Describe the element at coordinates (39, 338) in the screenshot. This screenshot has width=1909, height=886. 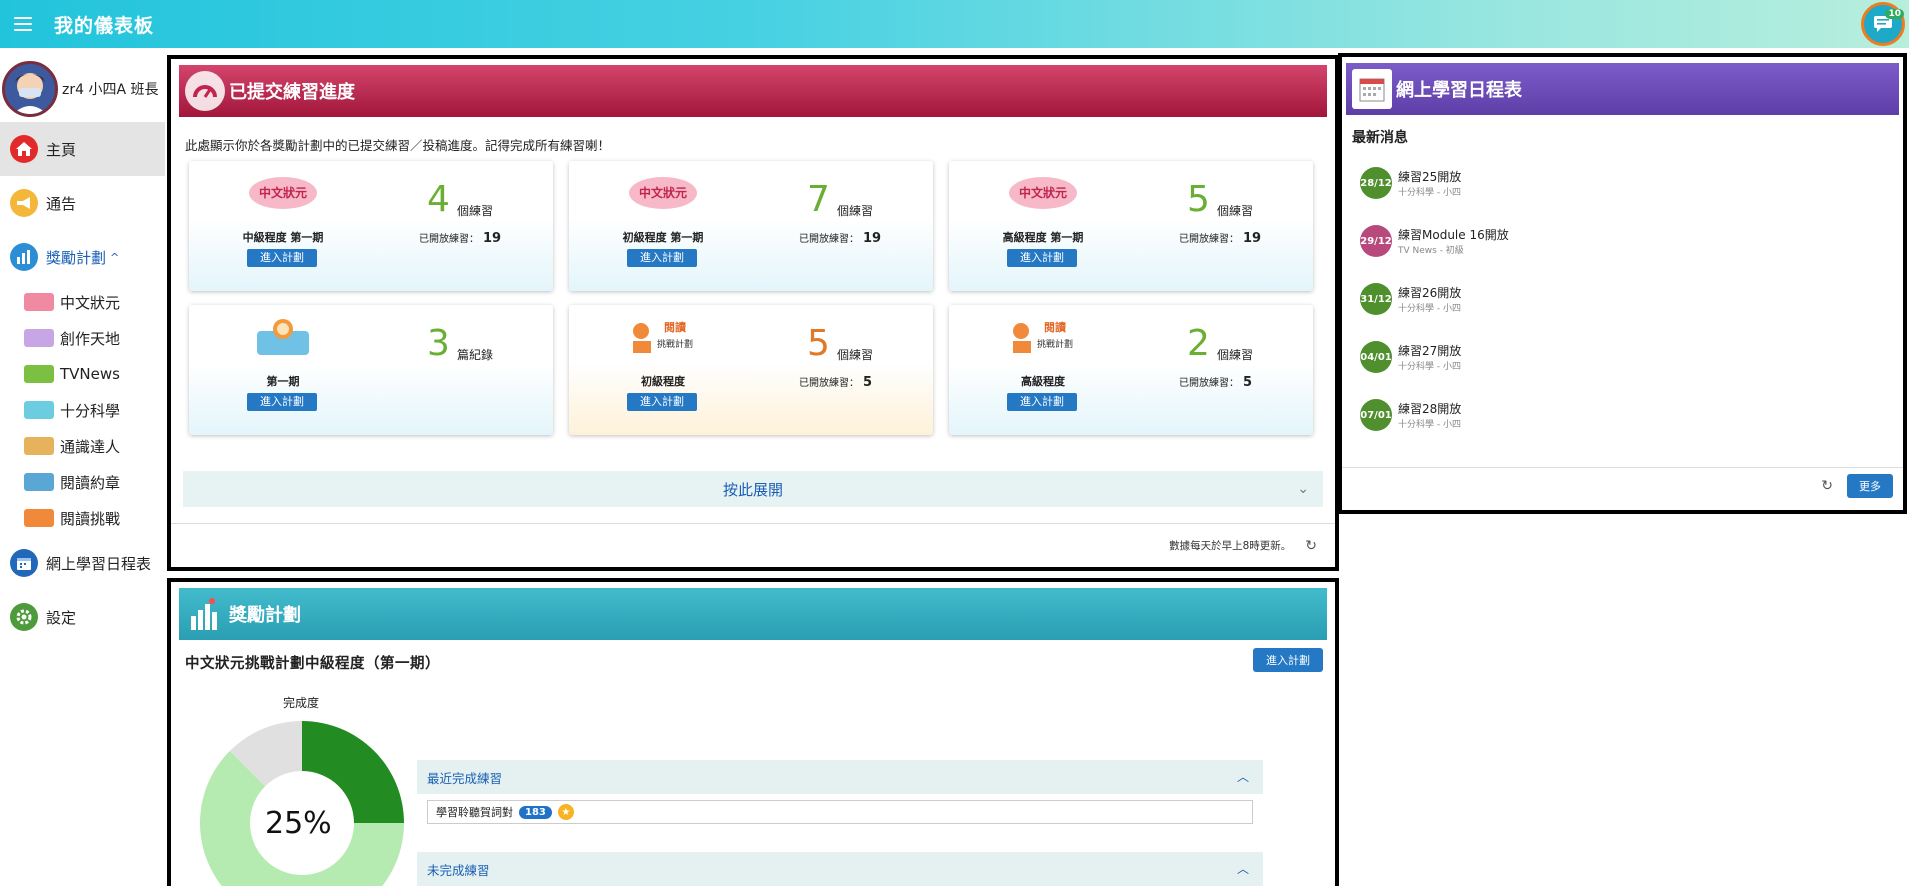
I see `creative-logo-icon` at that location.